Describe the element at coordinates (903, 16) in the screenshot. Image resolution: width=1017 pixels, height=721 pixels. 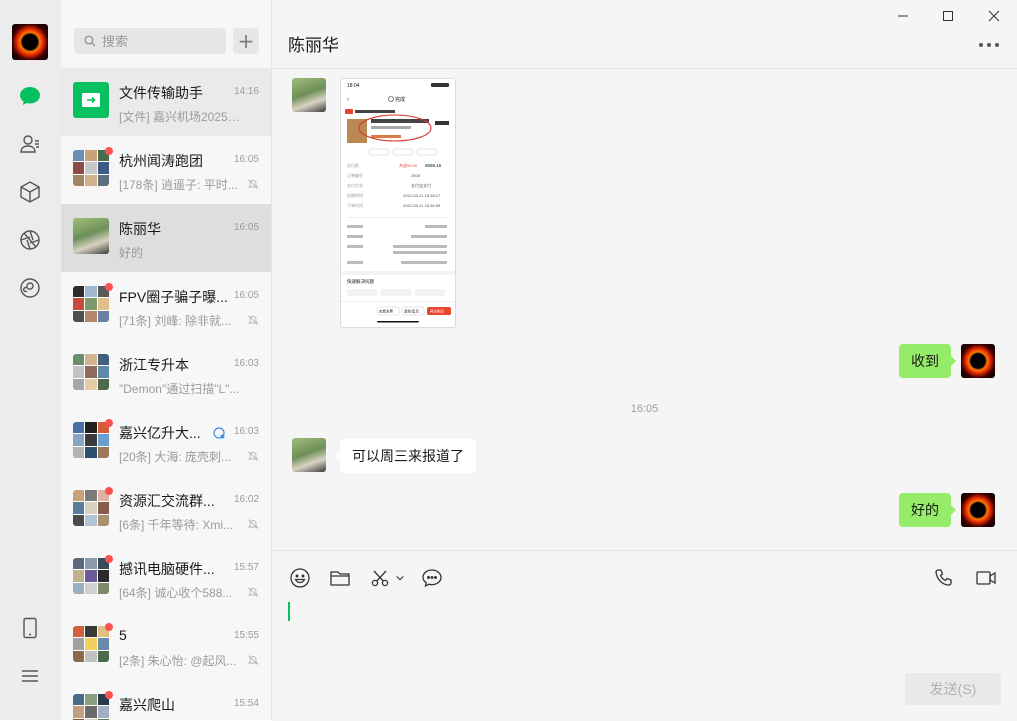
I see `minimize-icon` at that location.